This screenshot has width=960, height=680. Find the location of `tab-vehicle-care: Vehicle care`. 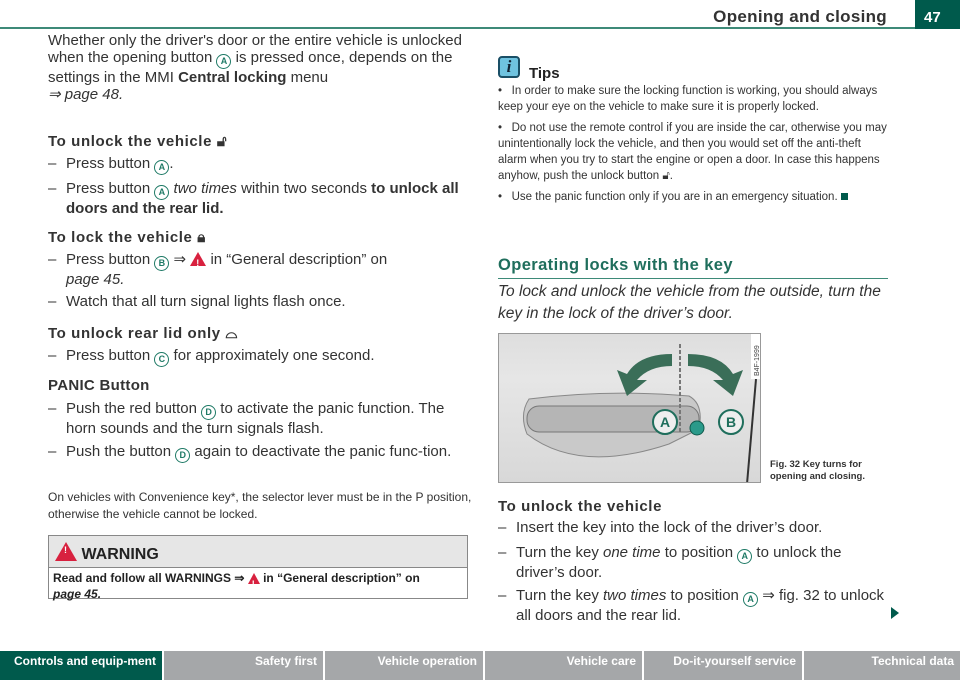

tab-vehicle-care: Vehicle care is located at coordinates (563, 665).